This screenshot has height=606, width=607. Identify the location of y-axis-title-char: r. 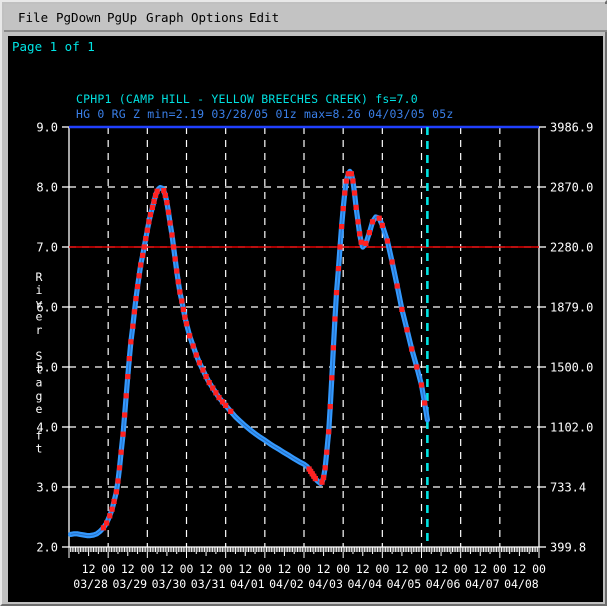
(39, 330).